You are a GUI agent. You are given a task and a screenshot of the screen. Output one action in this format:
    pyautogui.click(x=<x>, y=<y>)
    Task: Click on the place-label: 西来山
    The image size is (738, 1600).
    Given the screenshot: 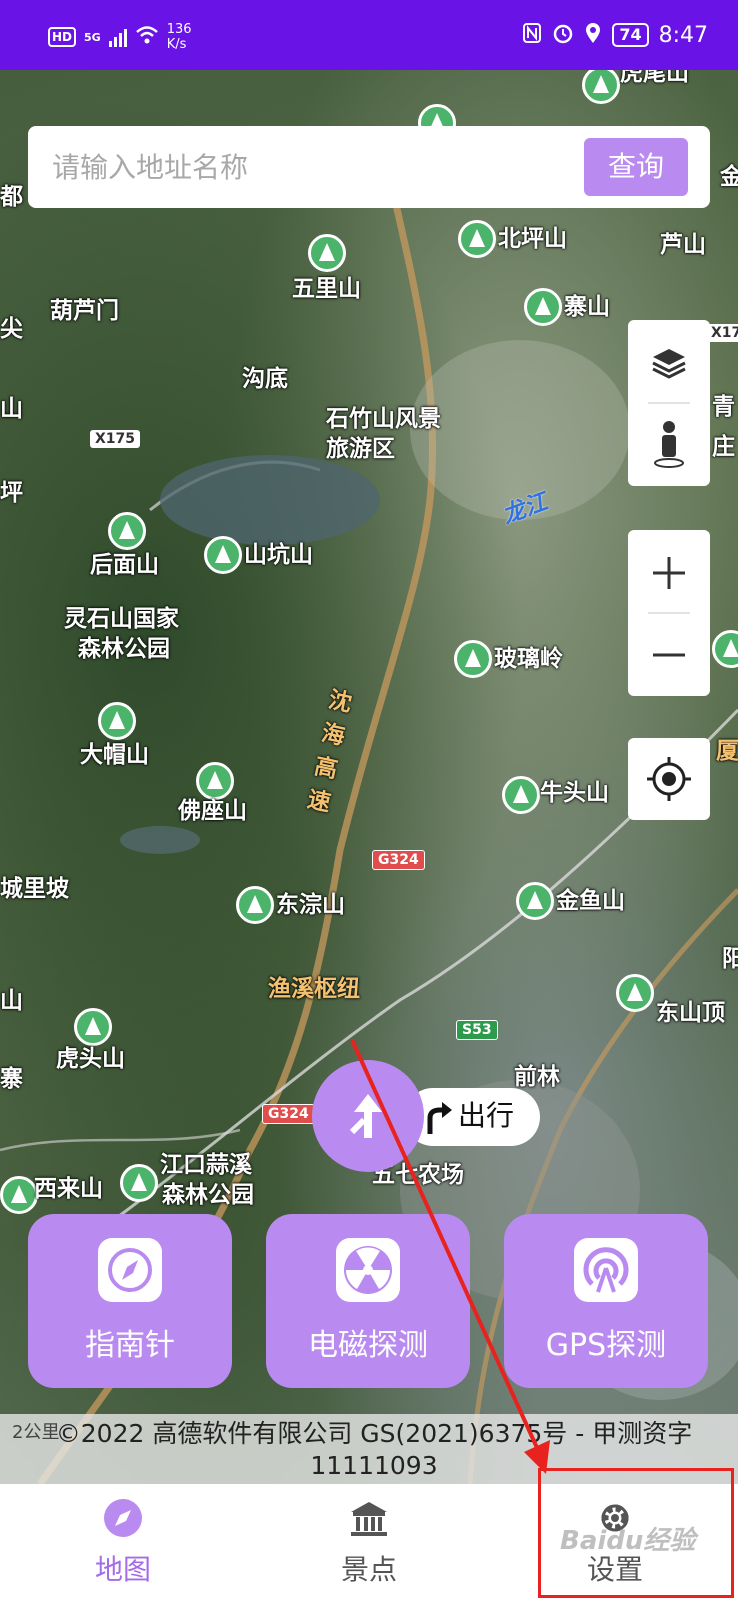 What is the action you would take?
    pyautogui.click(x=68, y=1189)
    